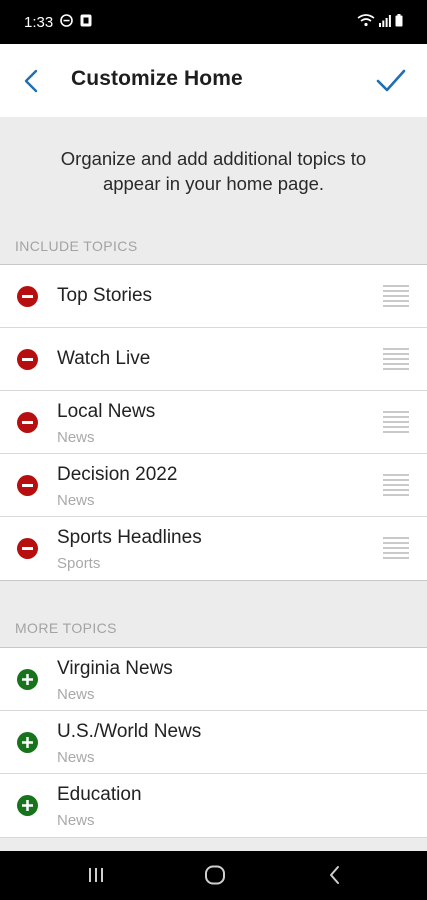 The image size is (427, 900). I want to click on list-item: Sports Headlines Sports, so click(213, 548).